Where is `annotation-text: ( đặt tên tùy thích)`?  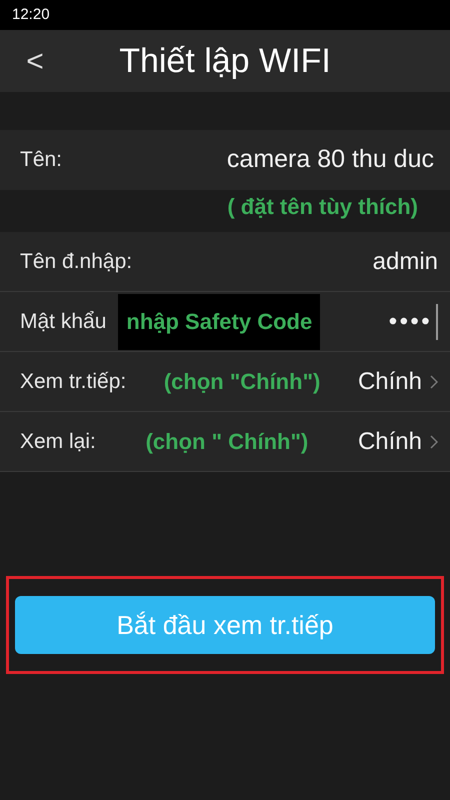 annotation-text: ( đặt tên tùy thích) is located at coordinates (322, 207).